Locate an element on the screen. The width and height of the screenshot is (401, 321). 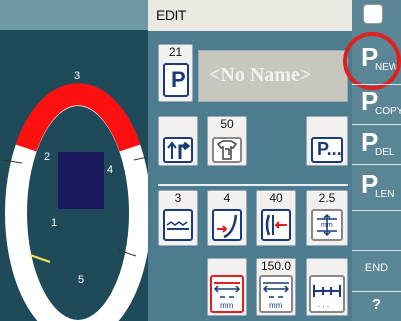
curve-arrow-icon is located at coordinates (227, 225).